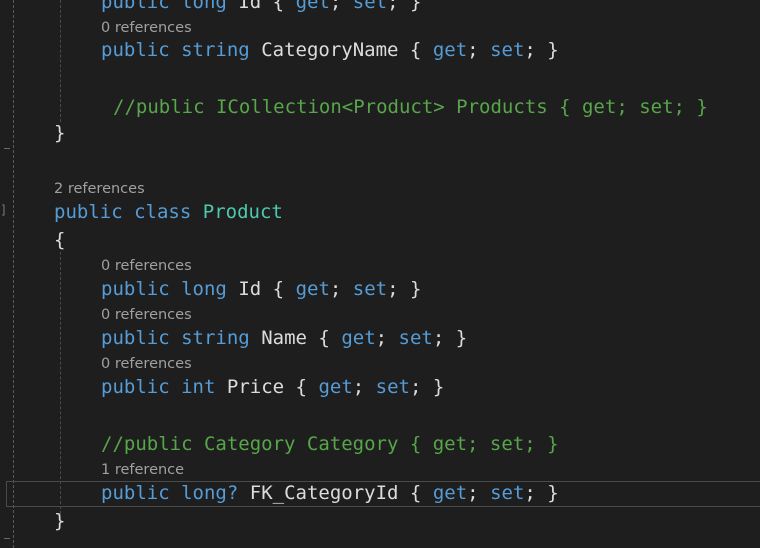 The image size is (760, 548). What do you see at coordinates (59, 240) in the screenshot?
I see `opening-brace: {` at bounding box center [59, 240].